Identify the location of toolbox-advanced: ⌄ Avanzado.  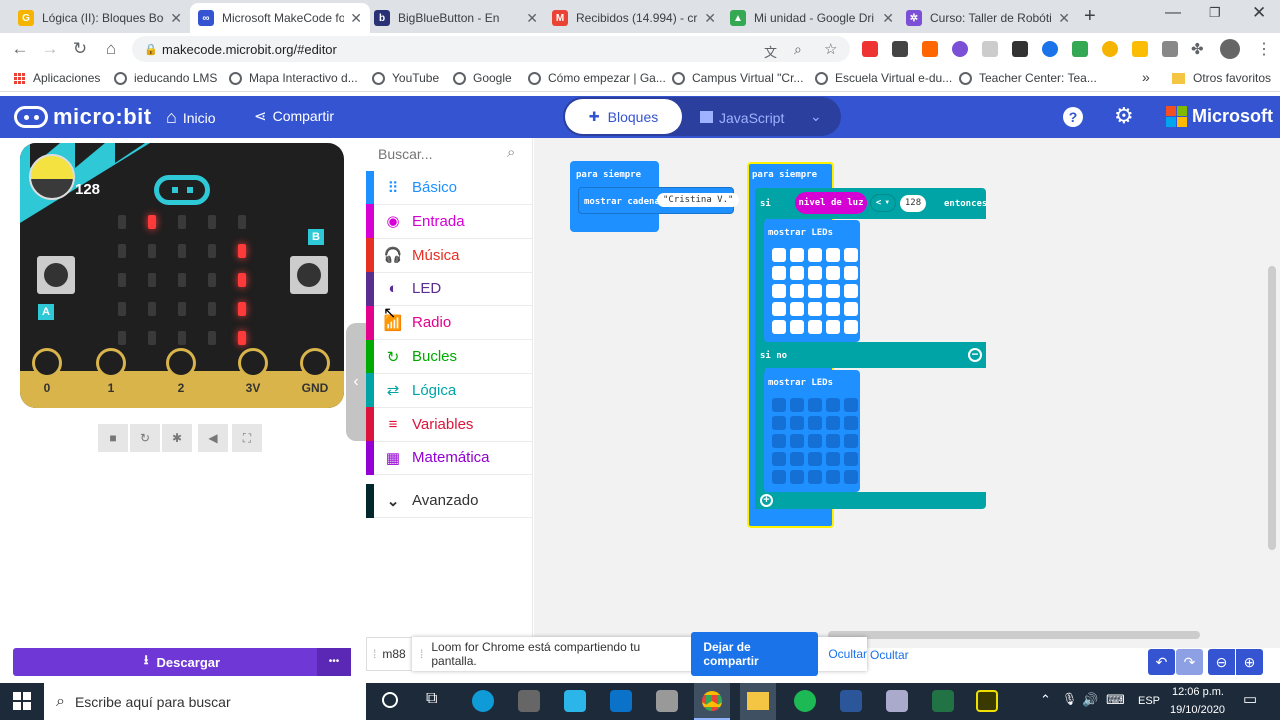
(449, 500).